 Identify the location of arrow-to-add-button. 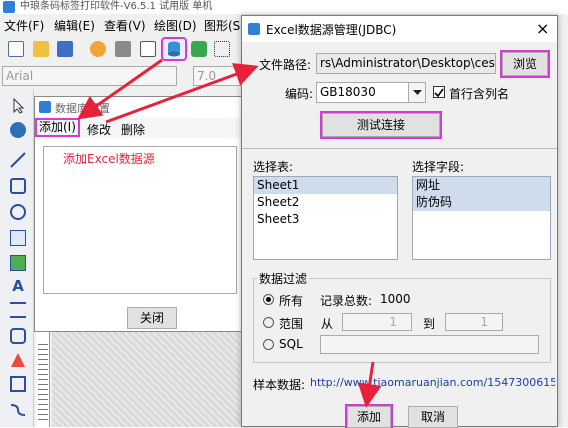
(369, 384).